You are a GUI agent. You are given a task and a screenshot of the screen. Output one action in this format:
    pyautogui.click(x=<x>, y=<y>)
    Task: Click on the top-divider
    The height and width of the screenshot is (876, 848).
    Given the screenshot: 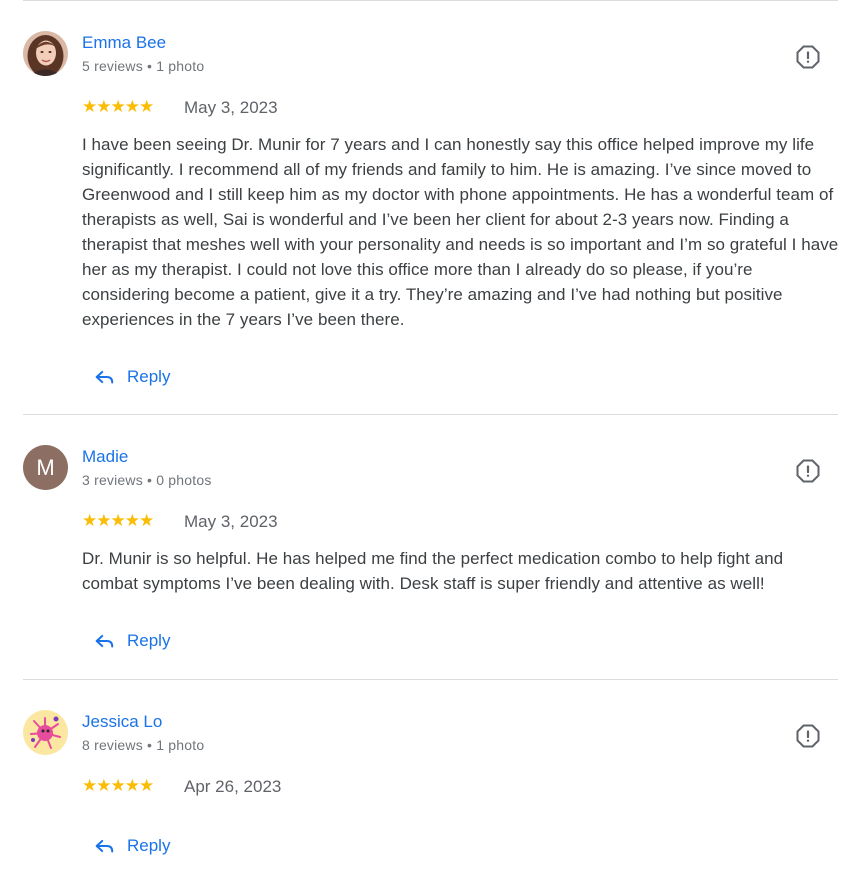 What is the action you would take?
    pyautogui.click(x=430, y=0)
    